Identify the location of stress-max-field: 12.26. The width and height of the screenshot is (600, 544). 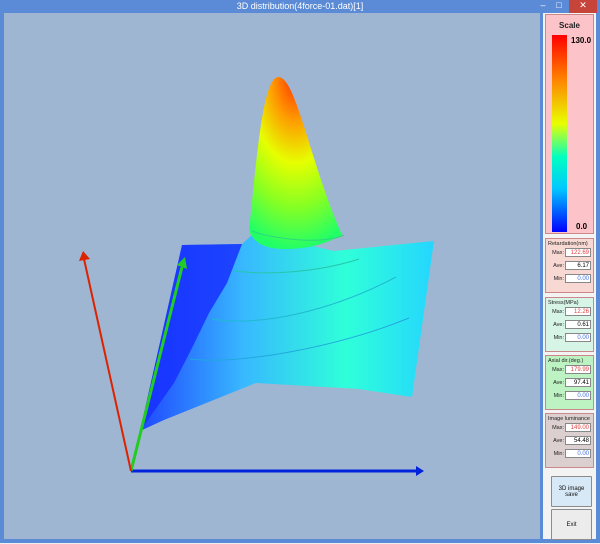
(578, 311).